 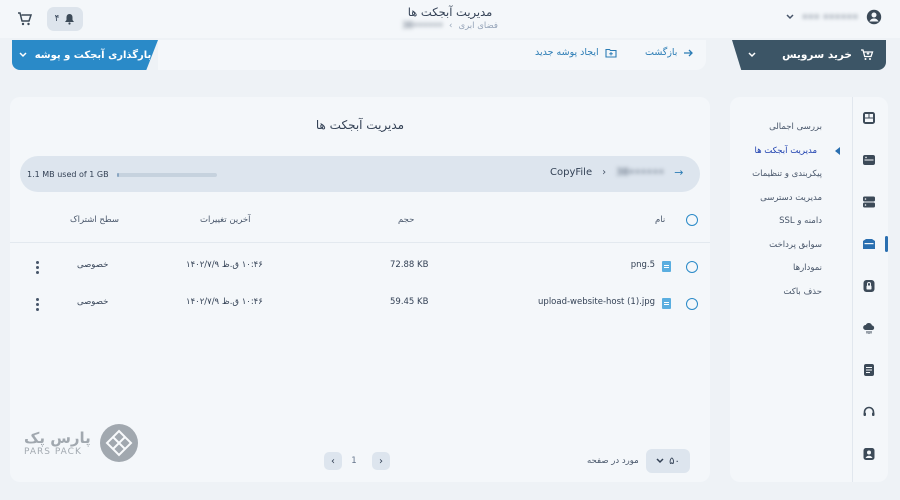 What do you see at coordinates (68, 174) in the screenshot?
I see `storage-usage-text: 1.1 MB used of 1 GB` at bounding box center [68, 174].